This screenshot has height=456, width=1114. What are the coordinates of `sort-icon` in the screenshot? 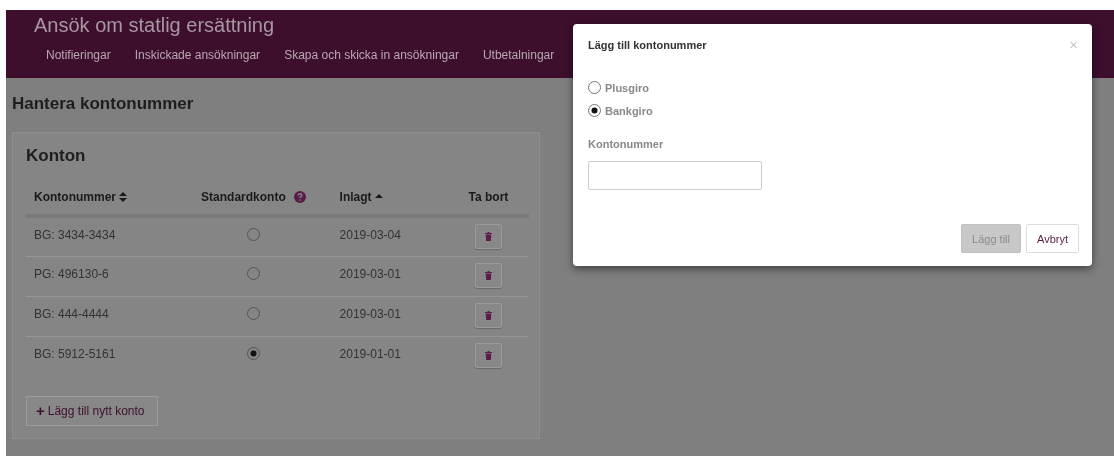 It's located at (123, 197).